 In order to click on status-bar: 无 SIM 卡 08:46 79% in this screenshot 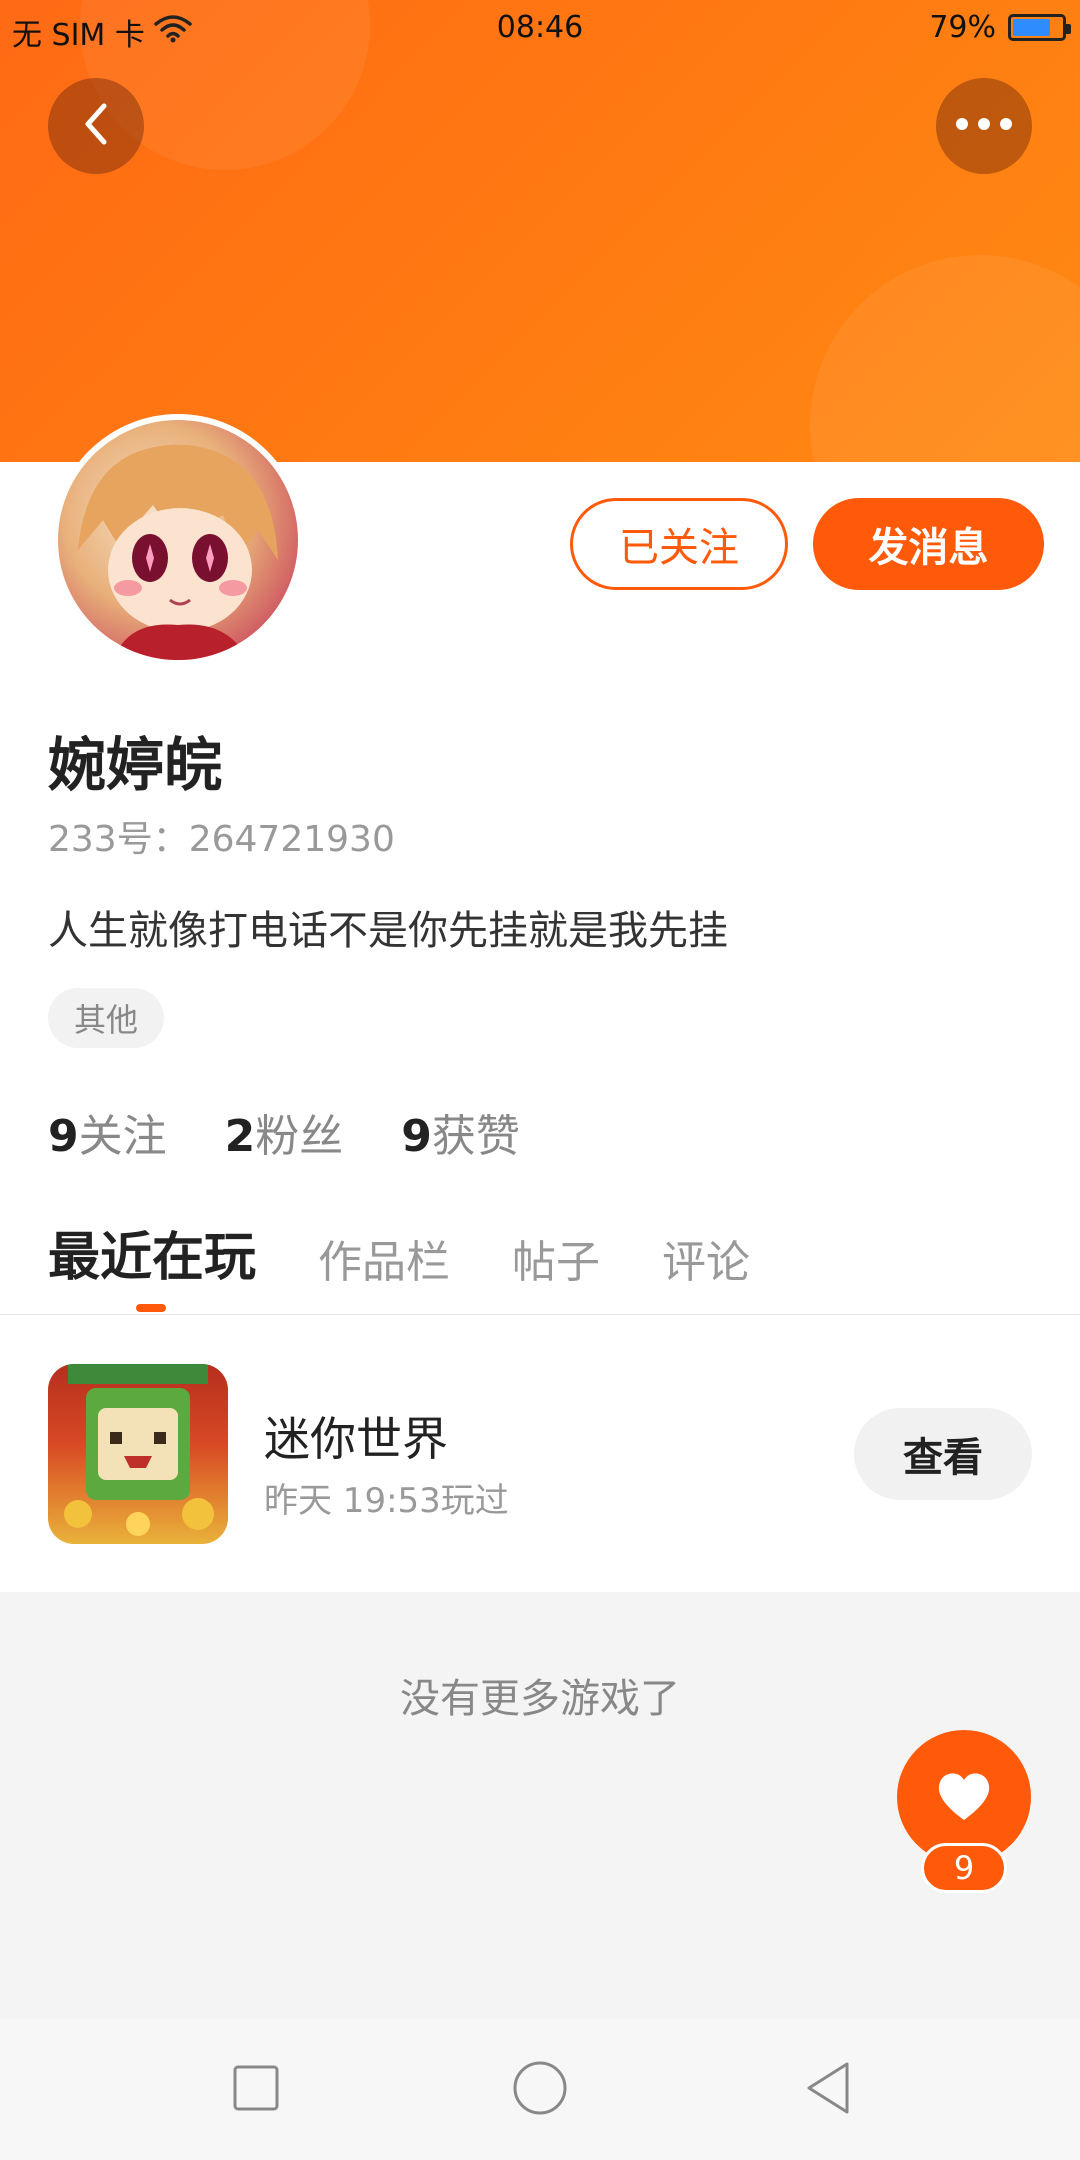, I will do `click(540, 28)`.